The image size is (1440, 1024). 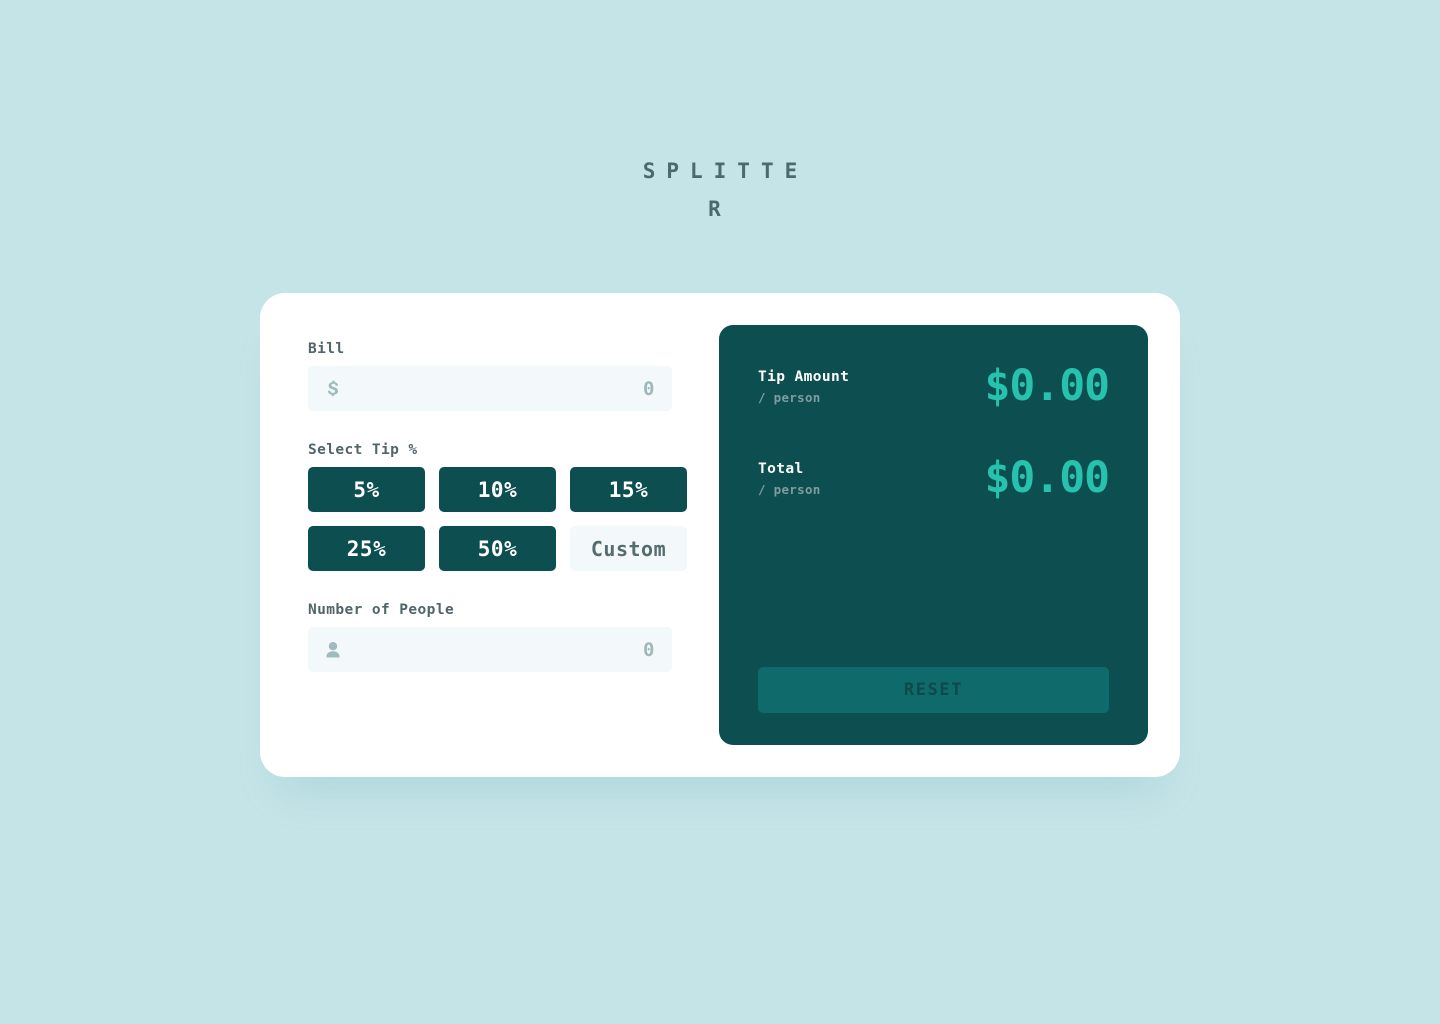 I want to click on tip-option-50: 50%, so click(x=497, y=548).